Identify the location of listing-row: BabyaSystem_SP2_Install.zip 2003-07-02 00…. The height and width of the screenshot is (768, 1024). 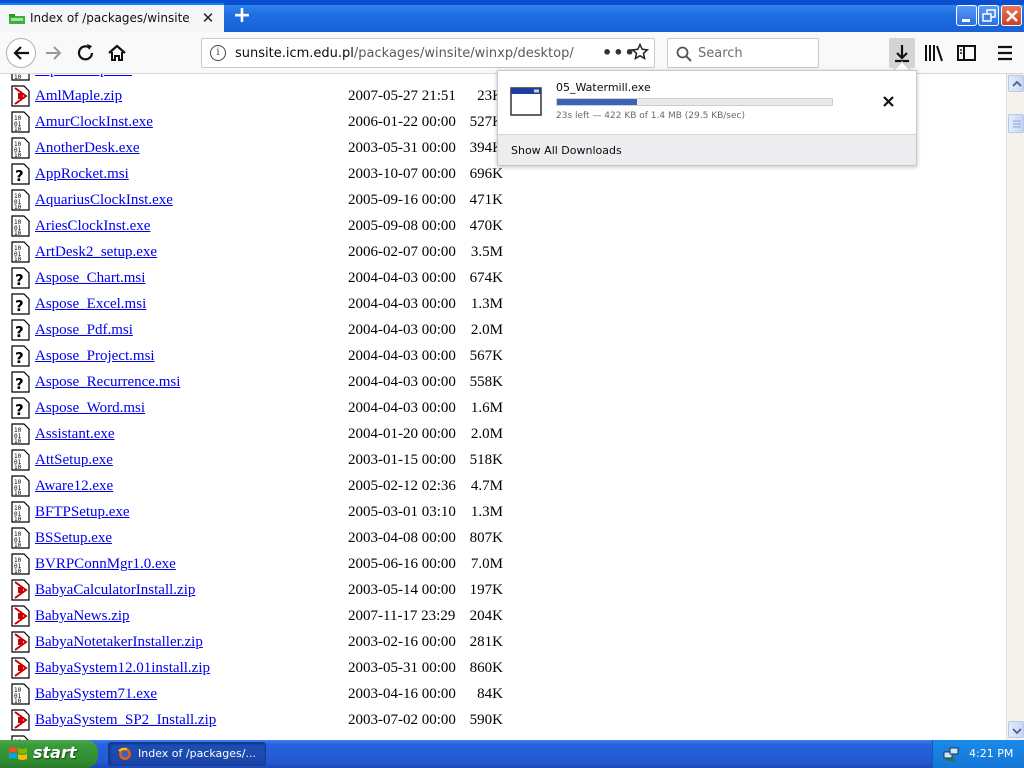
(503, 721).